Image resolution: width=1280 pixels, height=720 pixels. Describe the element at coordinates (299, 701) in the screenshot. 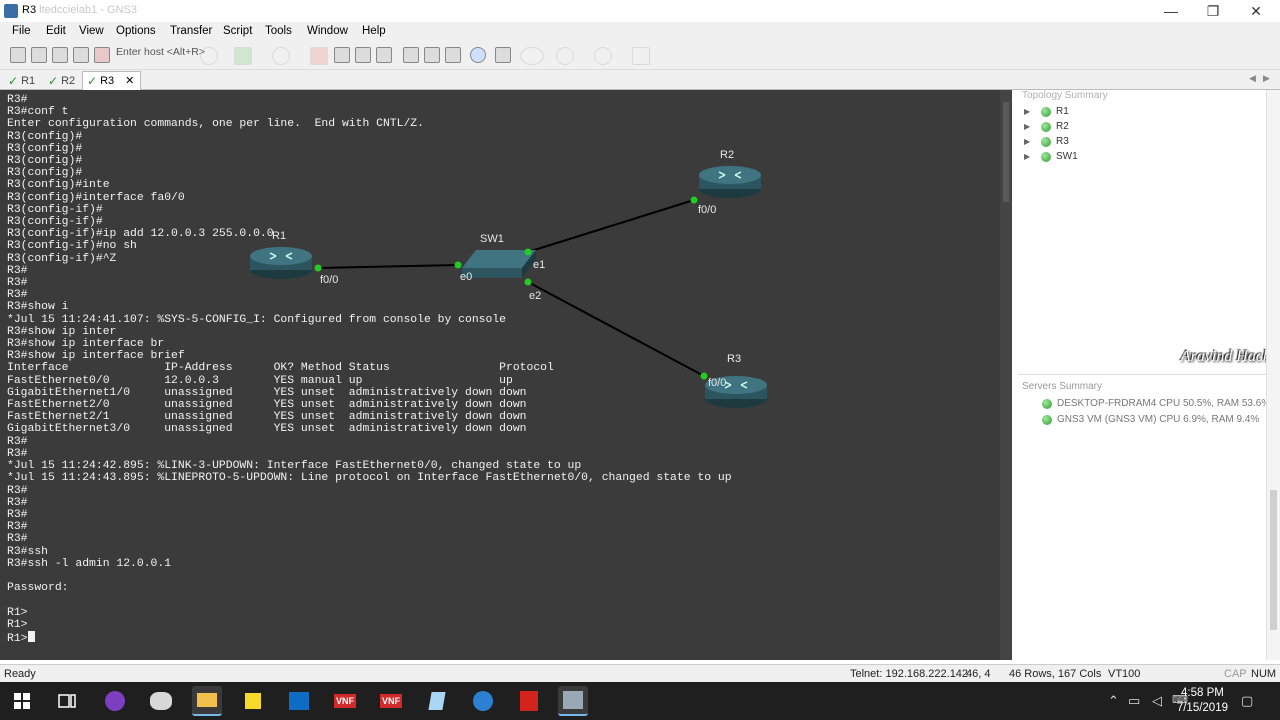

I see `outlook-icon` at that location.